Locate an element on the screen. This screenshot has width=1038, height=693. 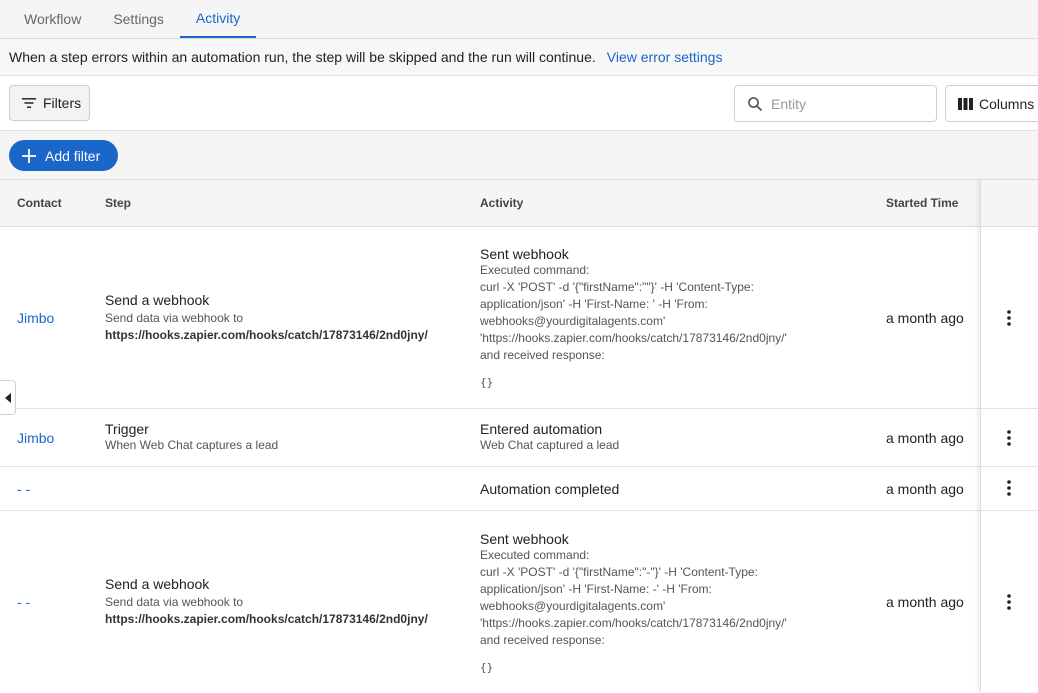
add-filter-label: Add filter is located at coordinates (73, 155).